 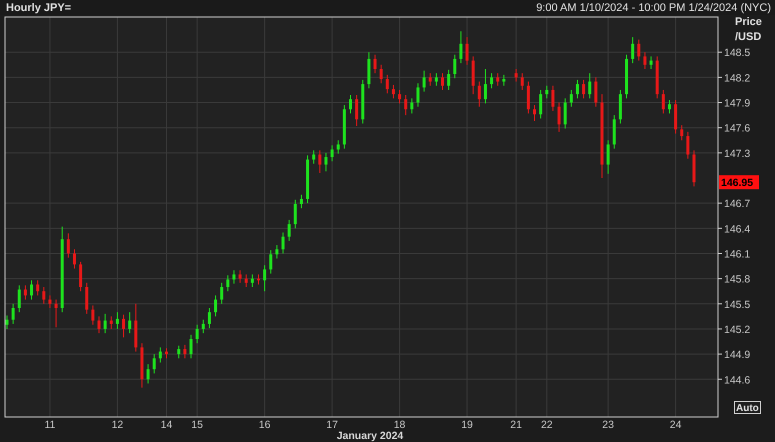 I want to click on x-tick-label: 16, so click(x=264, y=425).